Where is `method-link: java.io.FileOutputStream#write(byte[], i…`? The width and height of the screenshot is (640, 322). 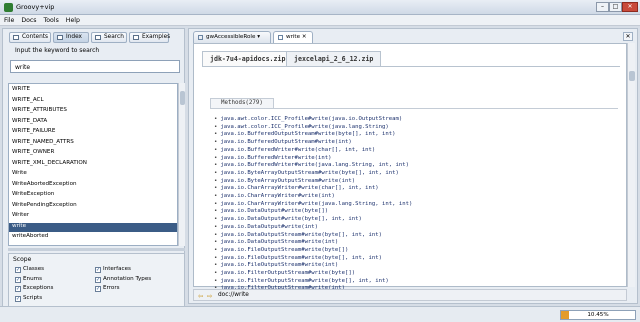
method-link: java.io.FileOutputStream#write(byte[], i… is located at coordinates (298, 258).